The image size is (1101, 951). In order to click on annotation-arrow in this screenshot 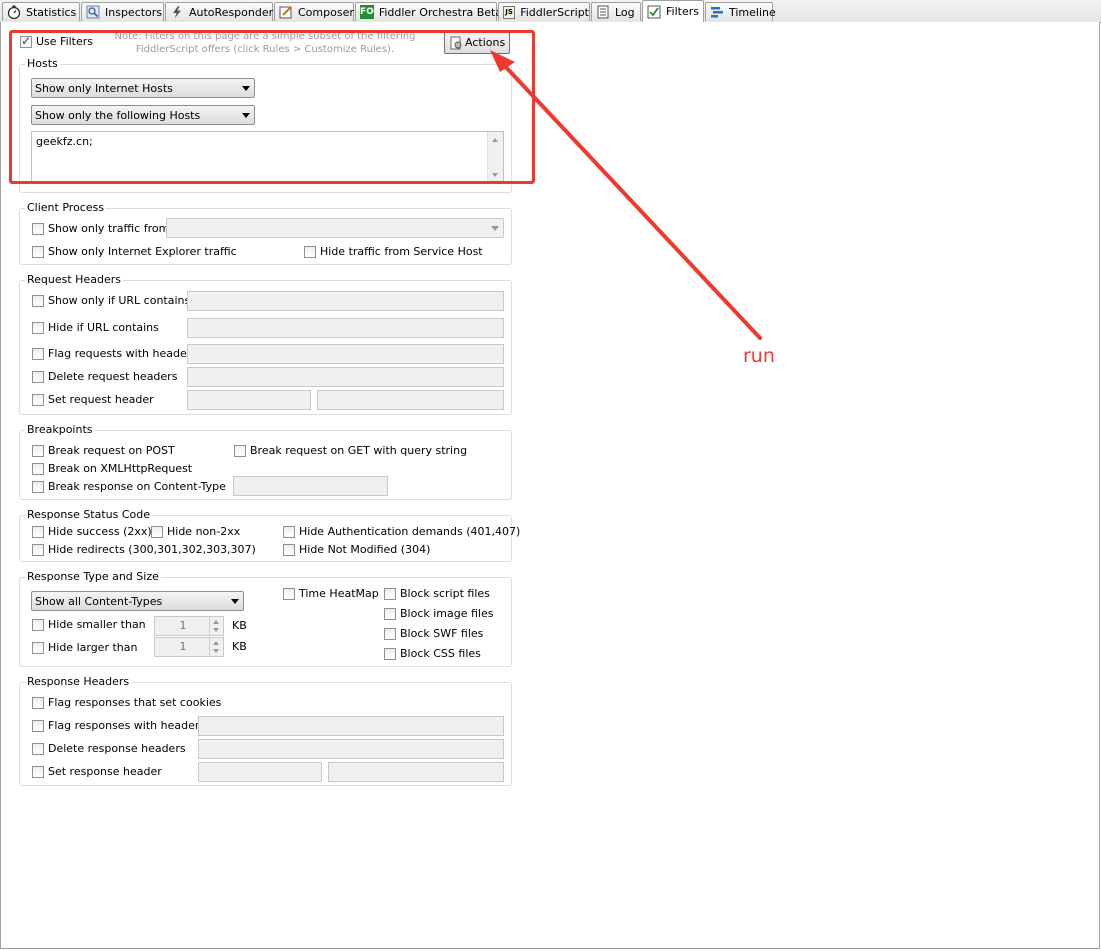, I will do `click(626, 195)`.